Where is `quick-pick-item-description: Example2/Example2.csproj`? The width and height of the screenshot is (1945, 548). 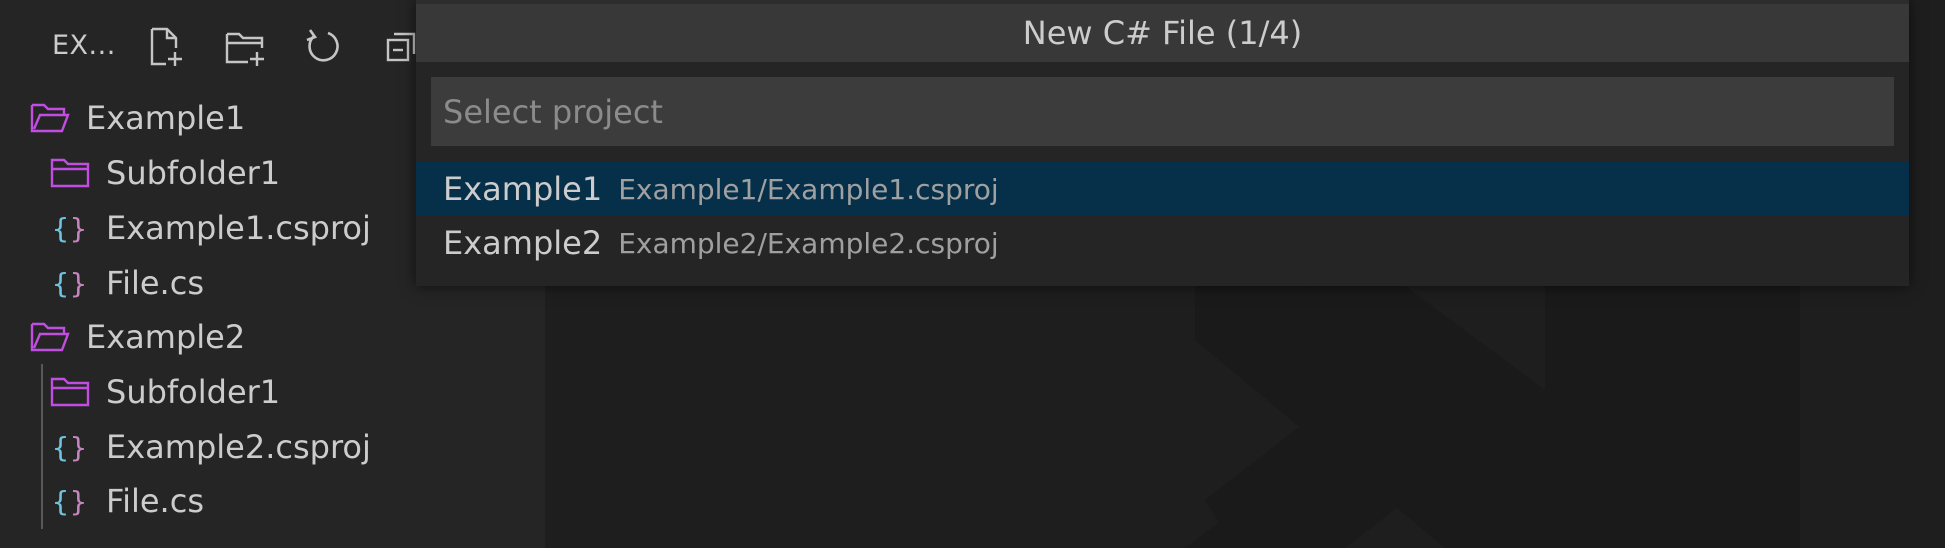
quick-pick-item-description: Example2/Example2.csproj is located at coordinates (808, 243).